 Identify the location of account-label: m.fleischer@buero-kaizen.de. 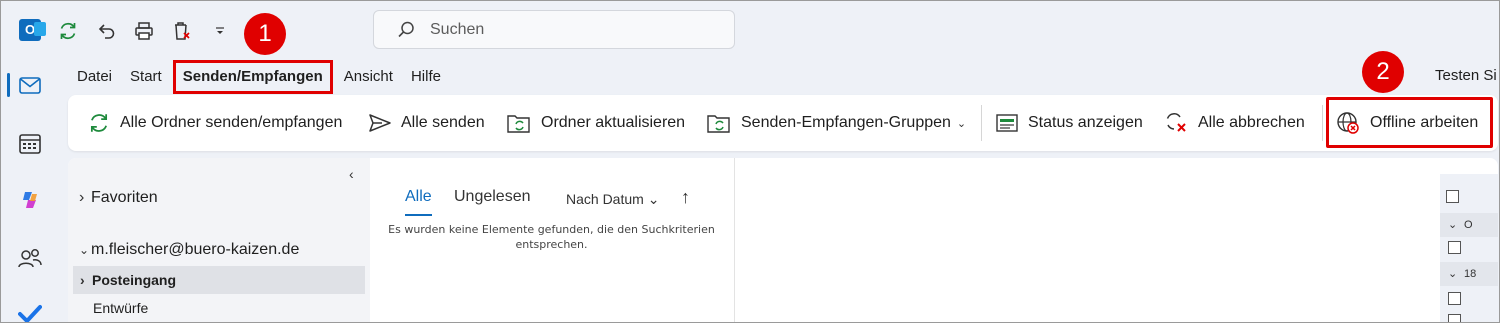
(195, 249).